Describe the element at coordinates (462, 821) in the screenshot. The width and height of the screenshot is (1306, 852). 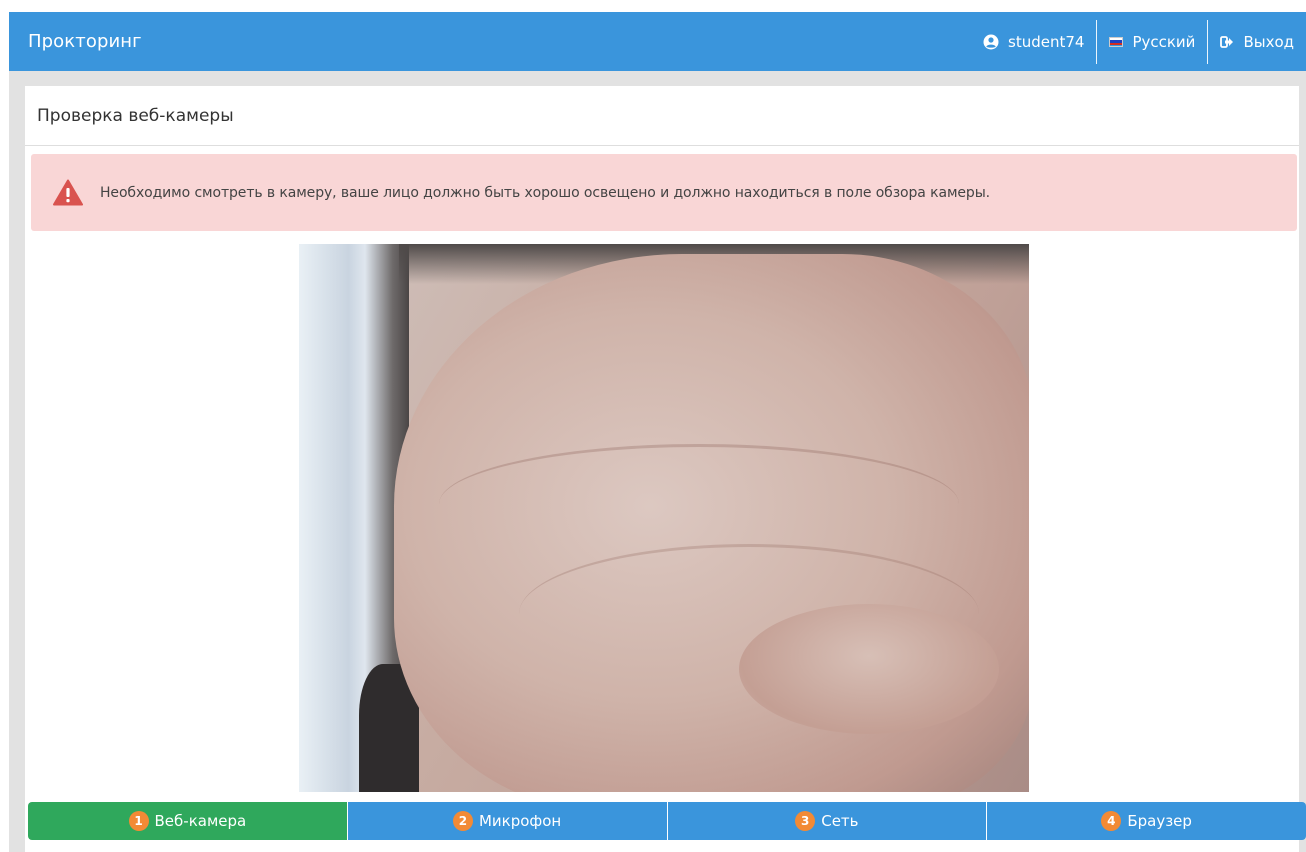
I see `step-number-badge: 2` at that location.